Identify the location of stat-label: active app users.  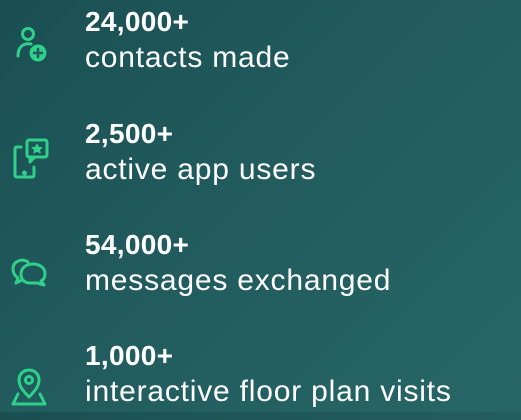
(201, 169).